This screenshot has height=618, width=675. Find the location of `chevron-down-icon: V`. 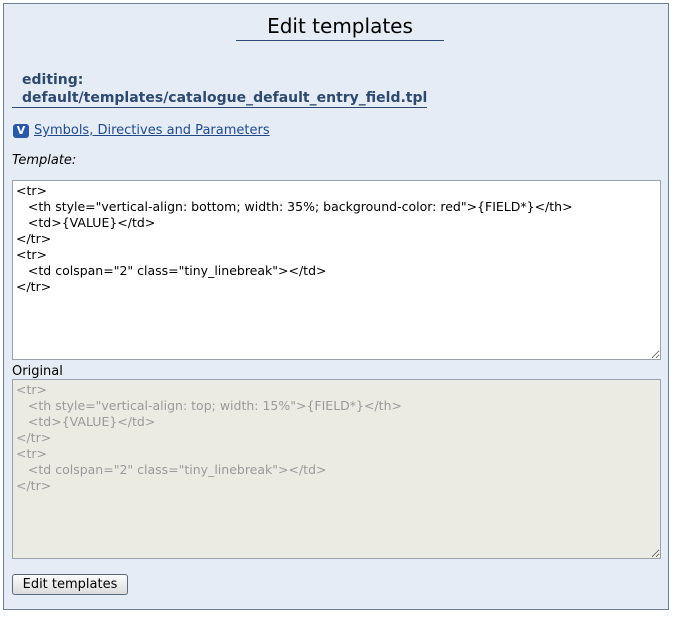

chevron-down-icon: V is located at coordinates (21, 130).